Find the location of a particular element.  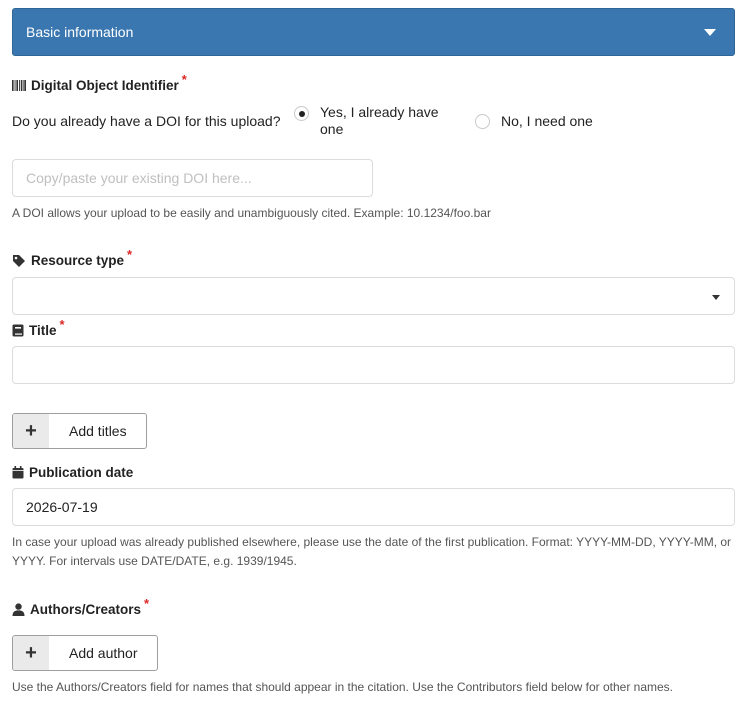

title-label-text: Title is located at coordinates (43, 330).